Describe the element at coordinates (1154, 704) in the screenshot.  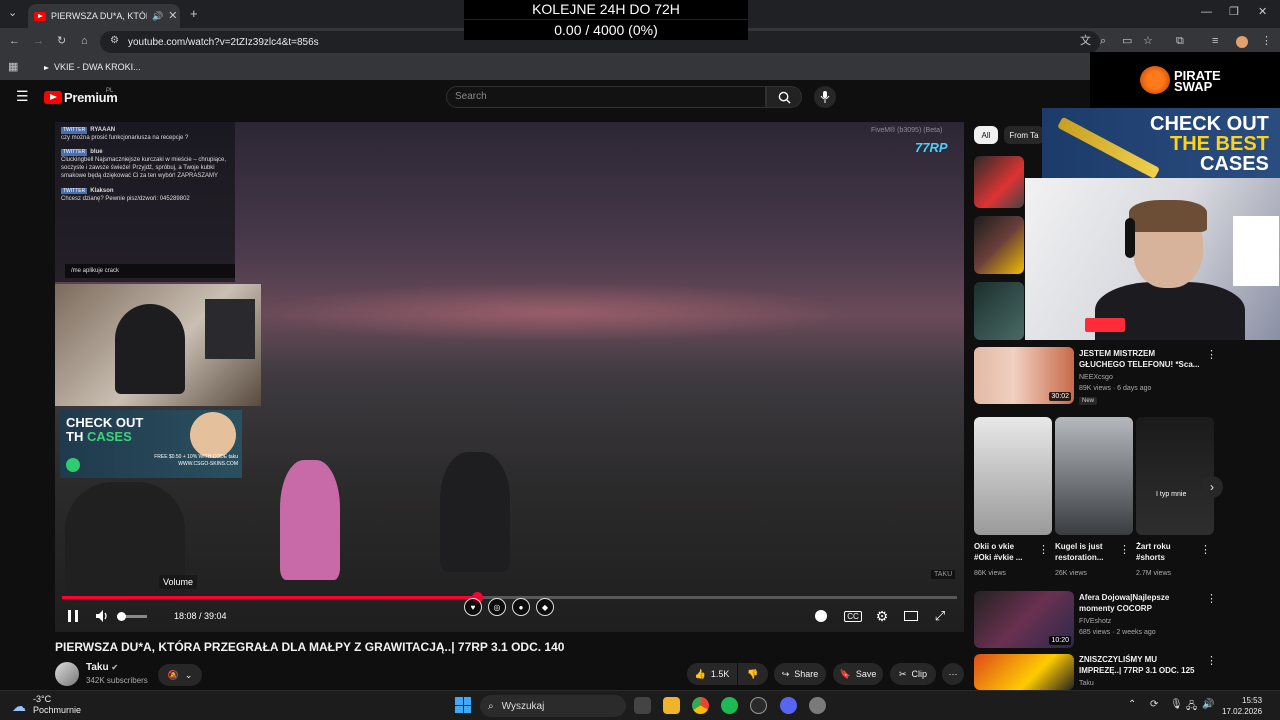
I see `tray-app-icon: ⟳` at that location.